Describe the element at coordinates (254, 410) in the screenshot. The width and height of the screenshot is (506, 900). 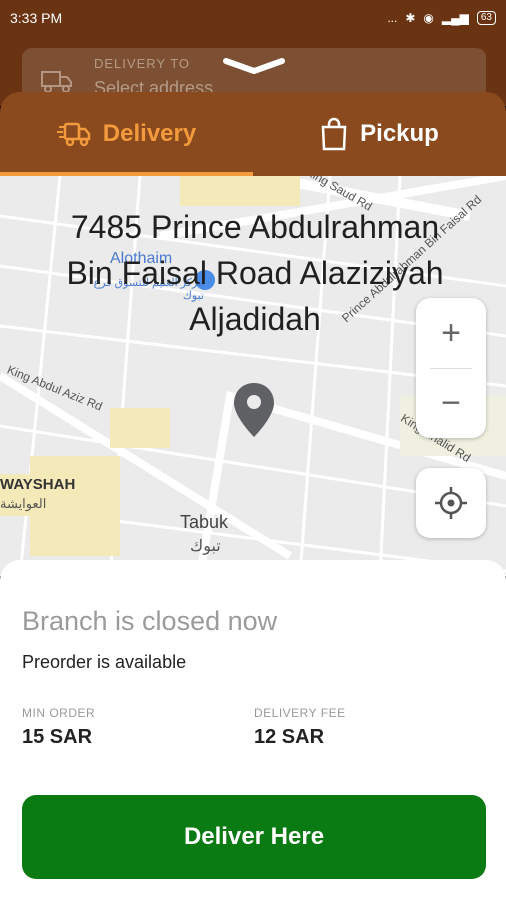
I see `location-pin-icon` at that location.